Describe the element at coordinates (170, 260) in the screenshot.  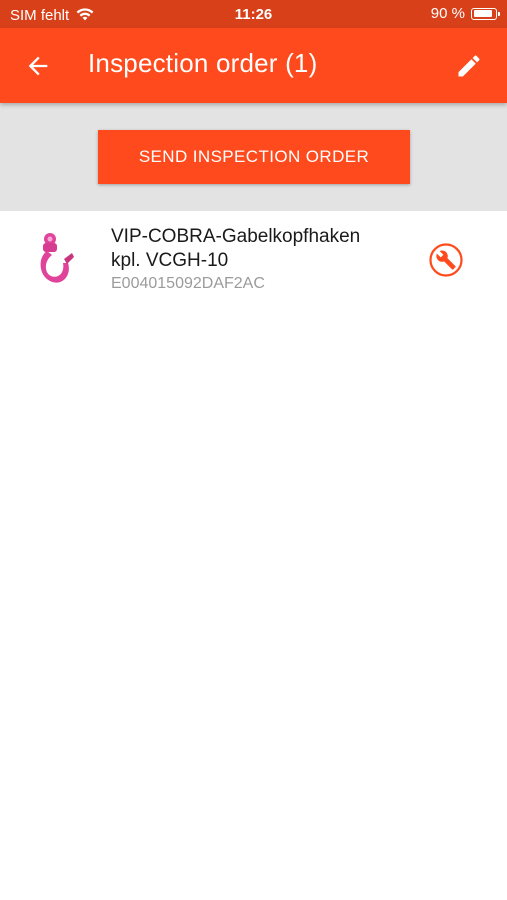
I see `item-name-line2: kpl. VCGH-10` at that location.